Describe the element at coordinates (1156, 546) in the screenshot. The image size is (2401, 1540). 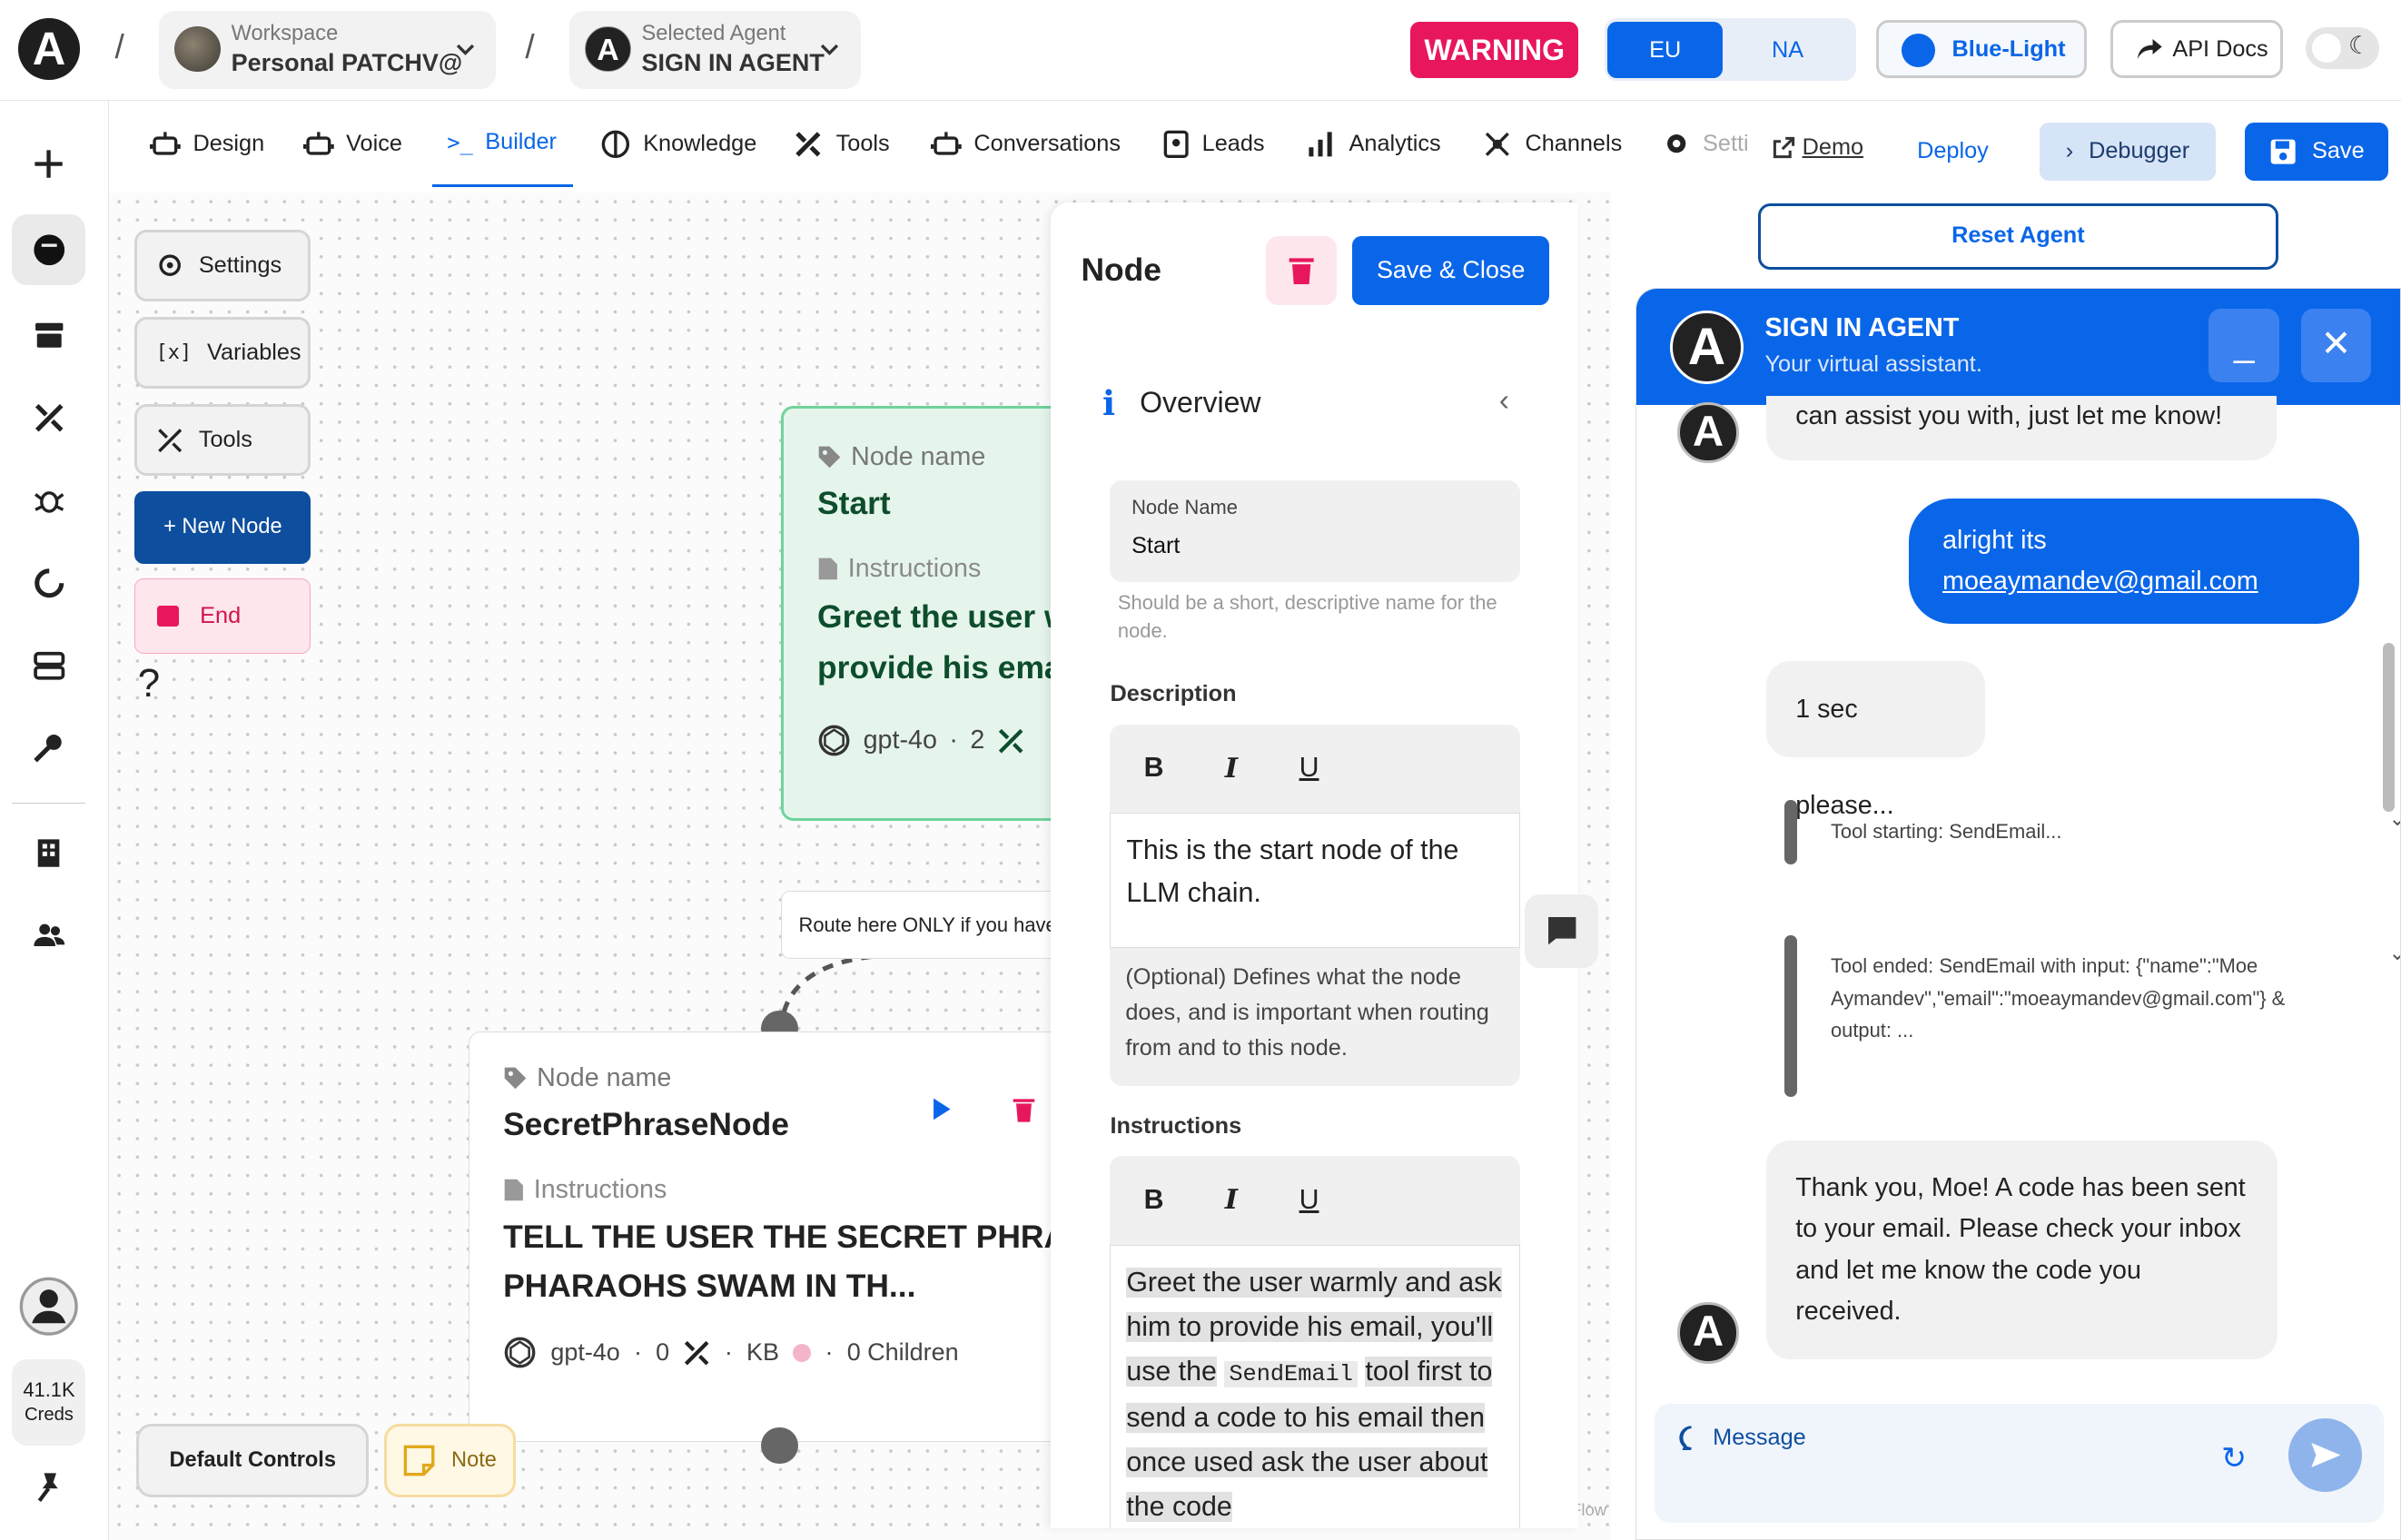
I see `node-name-field-value: Start` at that location.